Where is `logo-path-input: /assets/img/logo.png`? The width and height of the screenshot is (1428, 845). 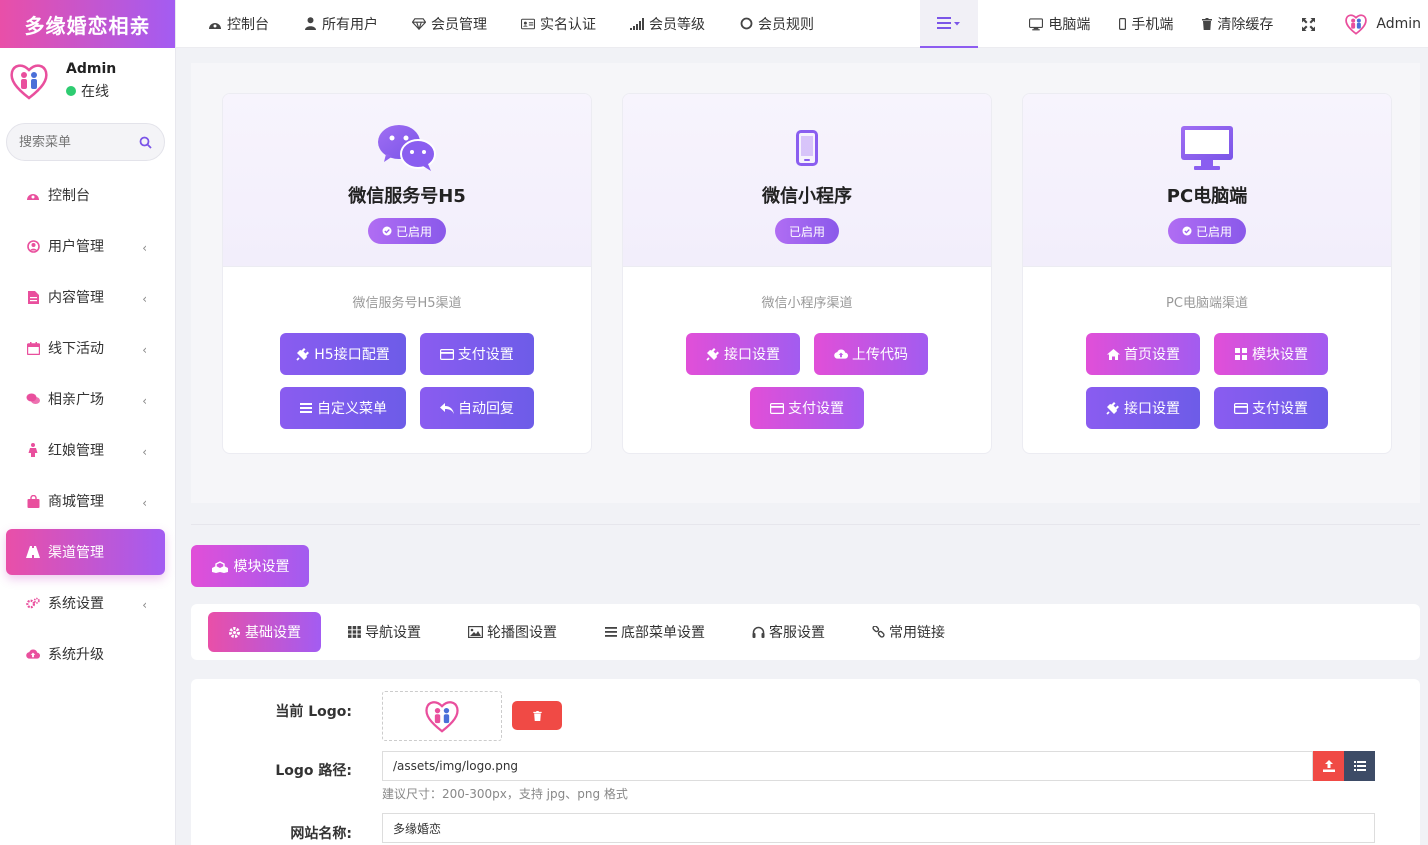 logo-path-input: /assets/img/logo.png is located at coordinates (847, 766).